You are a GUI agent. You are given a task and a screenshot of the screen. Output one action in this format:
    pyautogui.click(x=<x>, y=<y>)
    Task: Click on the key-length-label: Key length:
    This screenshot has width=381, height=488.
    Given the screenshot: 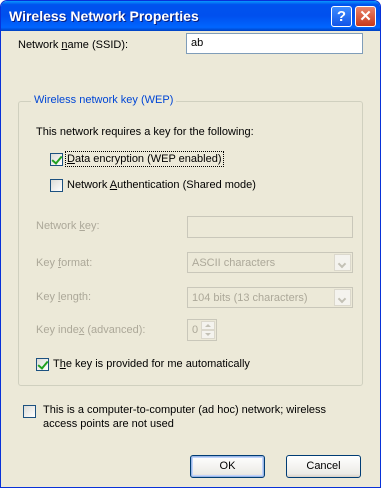 What is the action you would take?
    pyautogui.click(x=64, y=297)
    